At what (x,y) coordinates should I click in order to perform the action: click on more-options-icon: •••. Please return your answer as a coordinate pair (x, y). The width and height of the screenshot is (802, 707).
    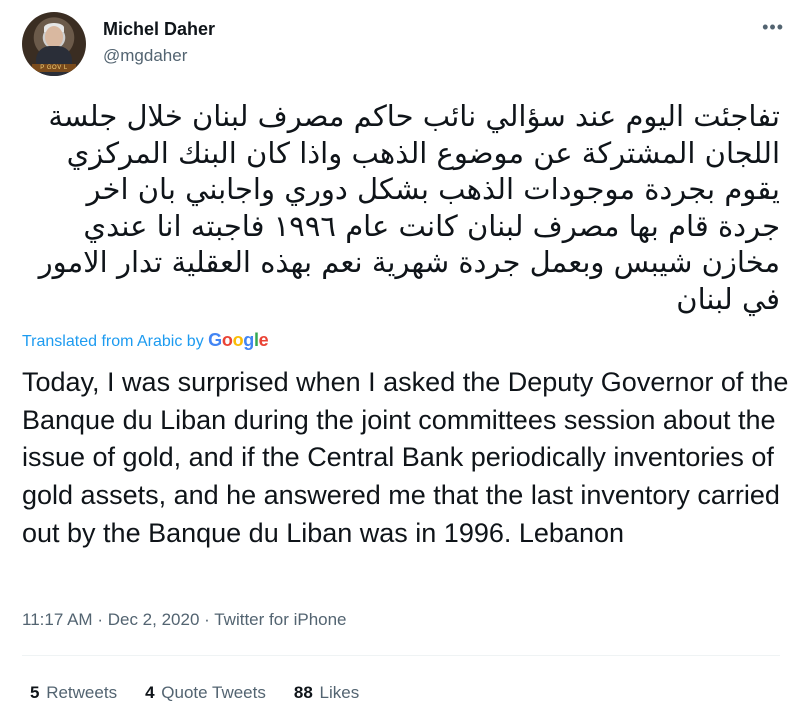
    Looking at the image, I should click on (773, 27).